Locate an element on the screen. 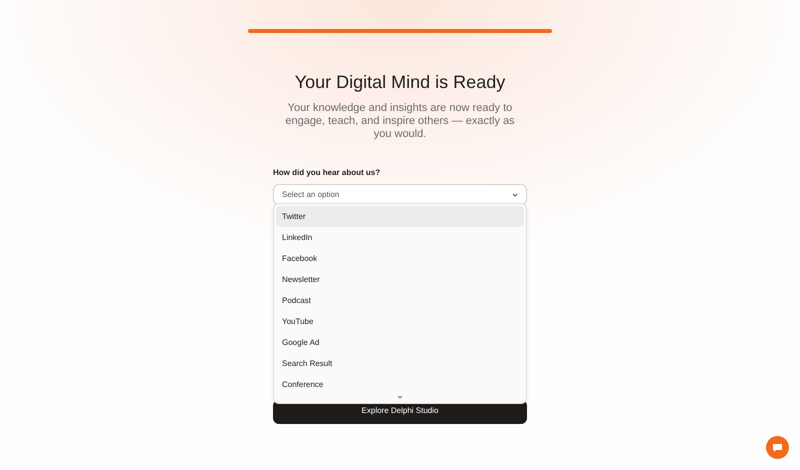  dropdown-option: Podcast is located at coordinates (400, 300).